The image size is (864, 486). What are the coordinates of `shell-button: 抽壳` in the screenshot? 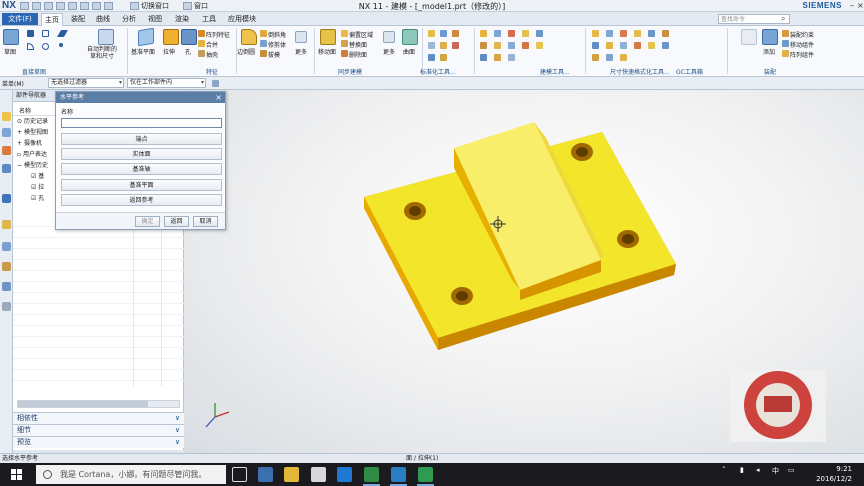 It's located at (212, 54).